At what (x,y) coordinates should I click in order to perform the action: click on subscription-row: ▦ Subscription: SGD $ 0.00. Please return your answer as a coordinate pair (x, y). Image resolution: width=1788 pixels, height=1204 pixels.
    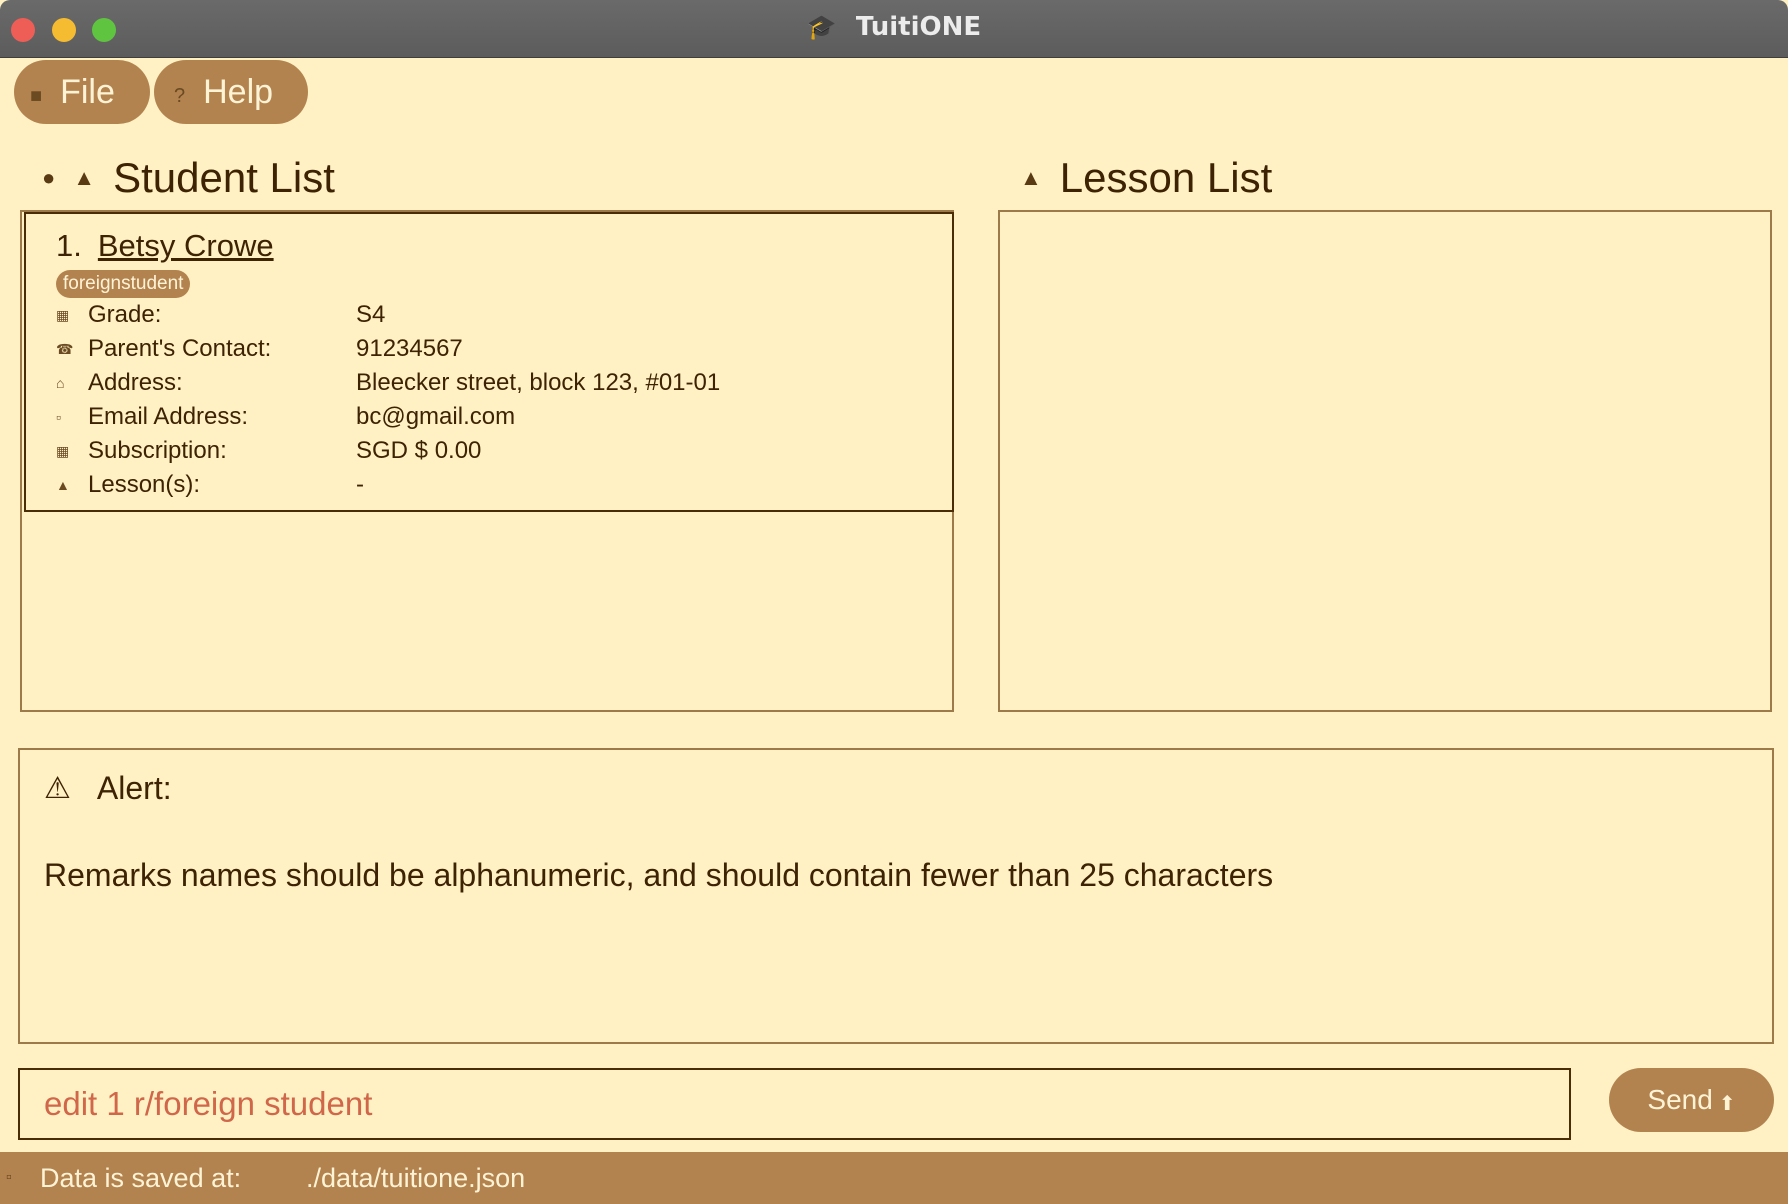
    Looking at the image, I should click on (489, 451).